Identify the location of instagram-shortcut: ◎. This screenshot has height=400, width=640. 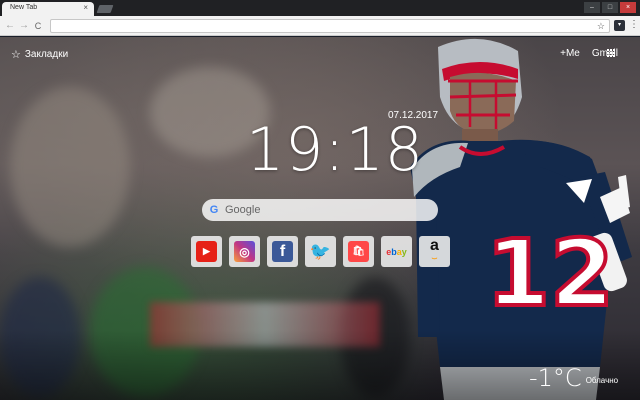
(244, 251).